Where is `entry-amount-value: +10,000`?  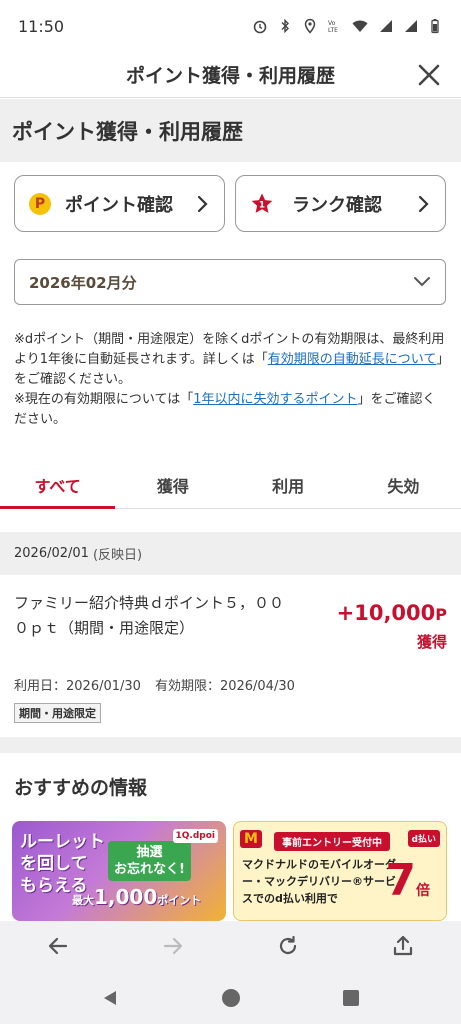
entry-amount-value: +10,000 is located at coordinates (386, 613).